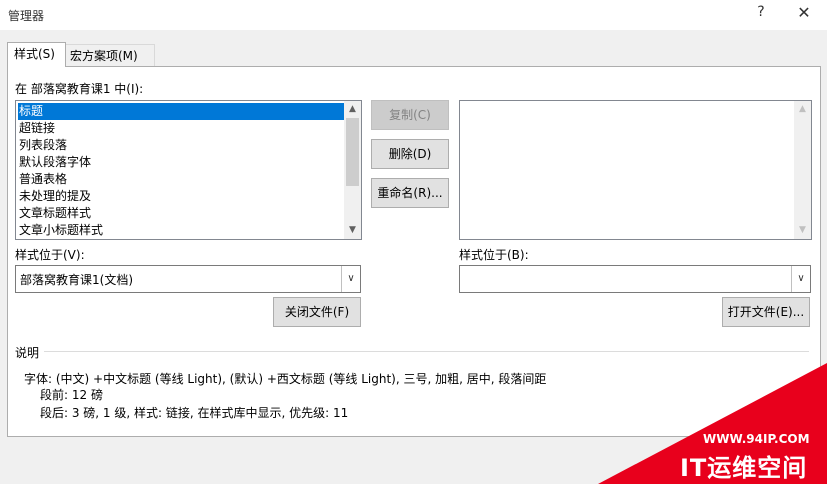 The height and width of the screenshot is (484, 827). Describe the element at coordinates (635, 170) in the screenshot. I see `right-style-list: ▲ ▼` at that location.